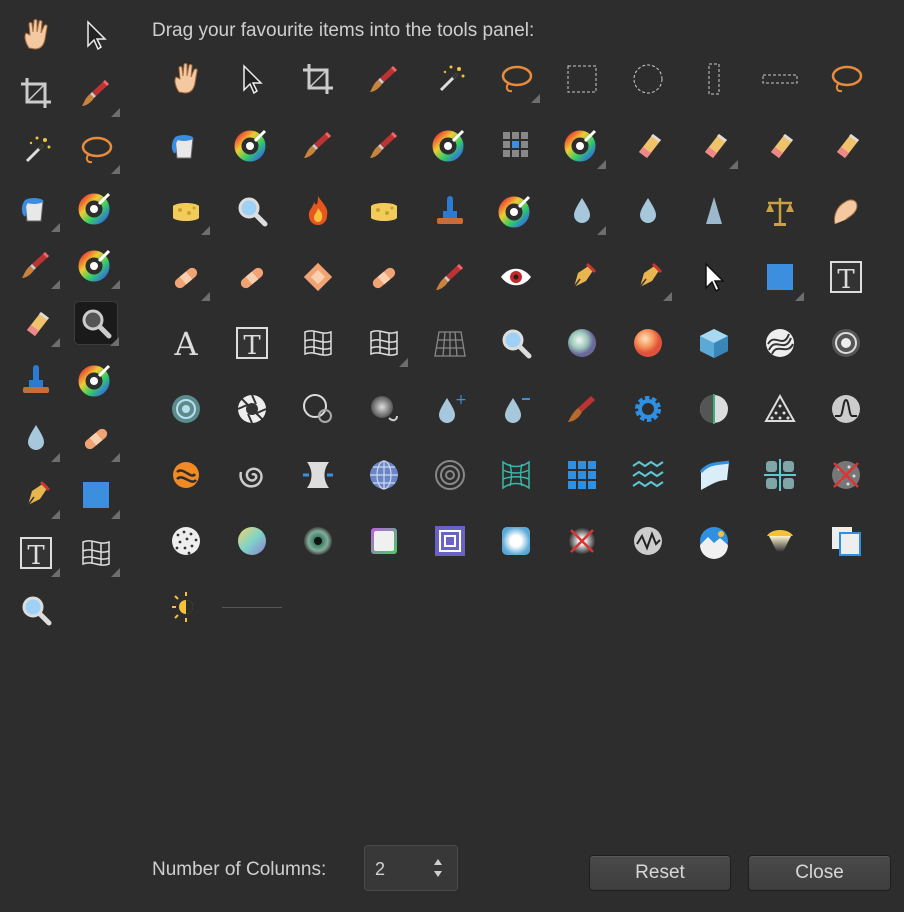 The image size is (904, 912). I want to click on panel-tool-brush, so click(37, 266).